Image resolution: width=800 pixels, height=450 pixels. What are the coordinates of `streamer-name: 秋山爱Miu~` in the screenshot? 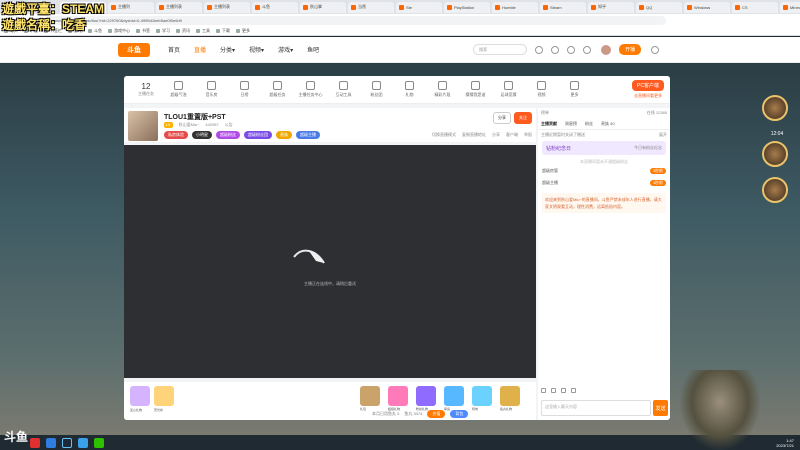 It's located at (189, 125).